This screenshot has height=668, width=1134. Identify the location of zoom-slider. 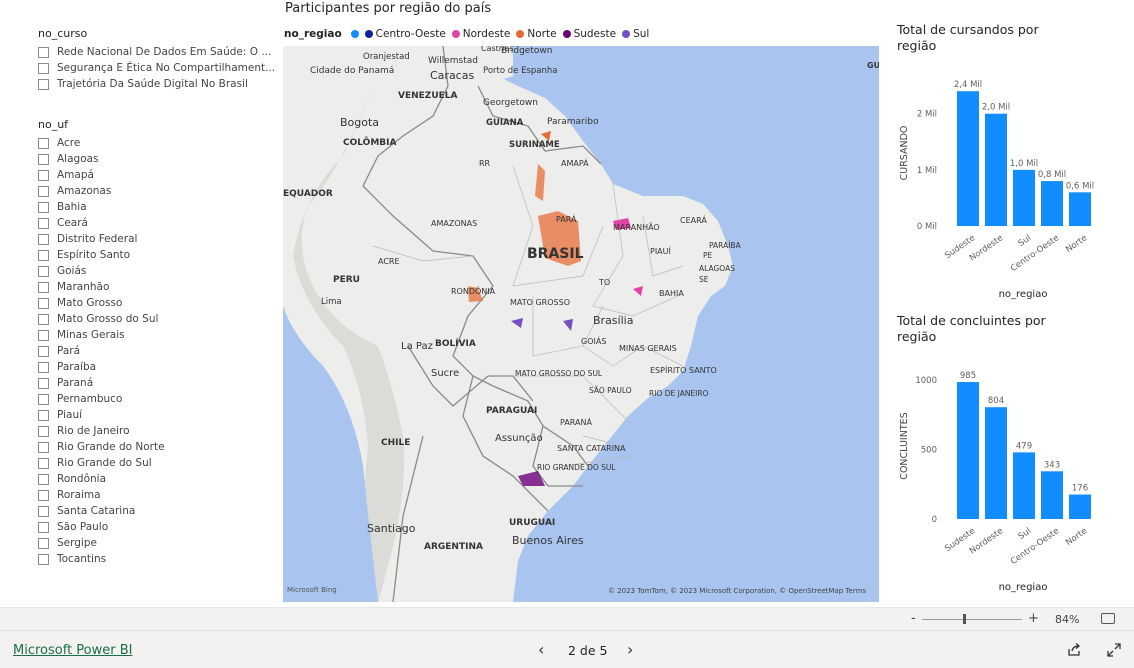
(972, 619).